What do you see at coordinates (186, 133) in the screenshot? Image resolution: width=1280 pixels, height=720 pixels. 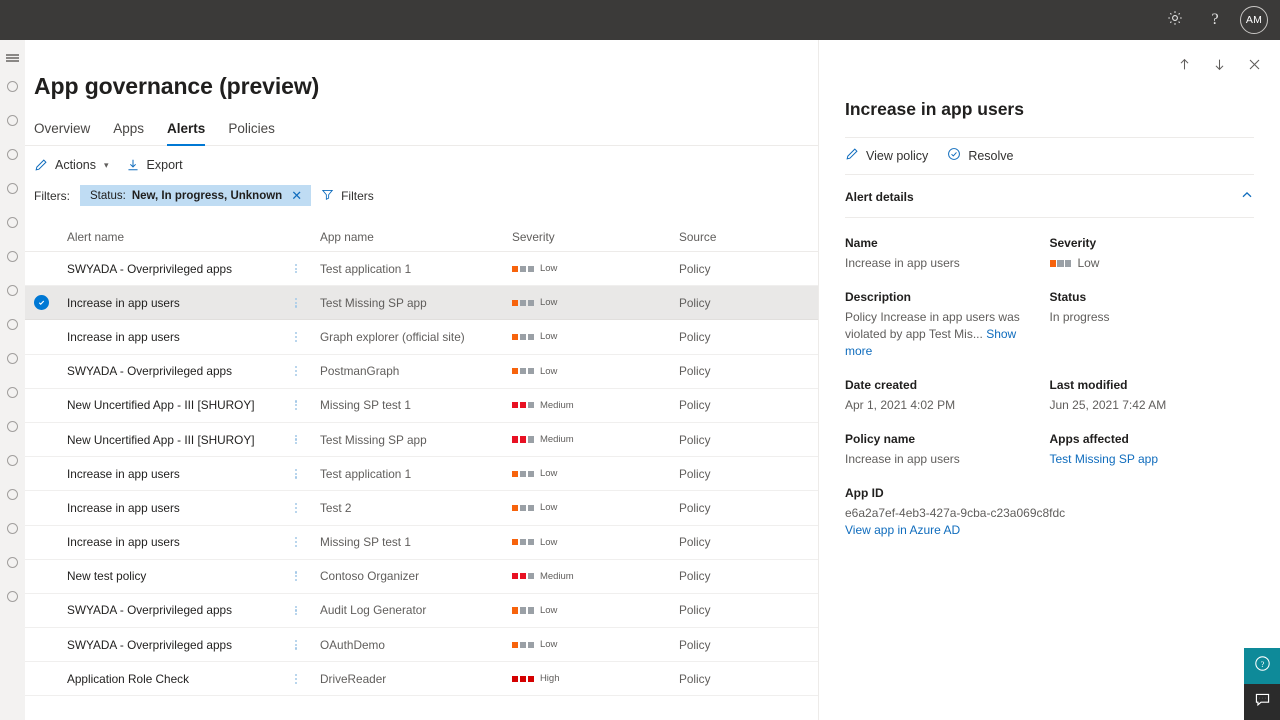 I see `tab-alerts: Alerts` at bounding box center [186, 133].